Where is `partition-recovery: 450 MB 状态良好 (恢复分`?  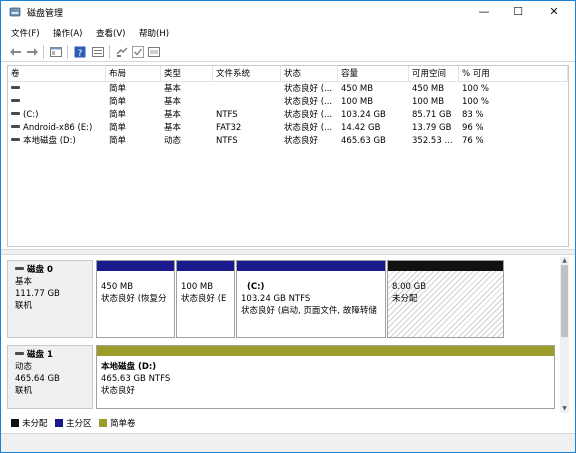
partition-recovery: 450 MB 状态良好 (恢复分 is located at coordinates (135, 299).